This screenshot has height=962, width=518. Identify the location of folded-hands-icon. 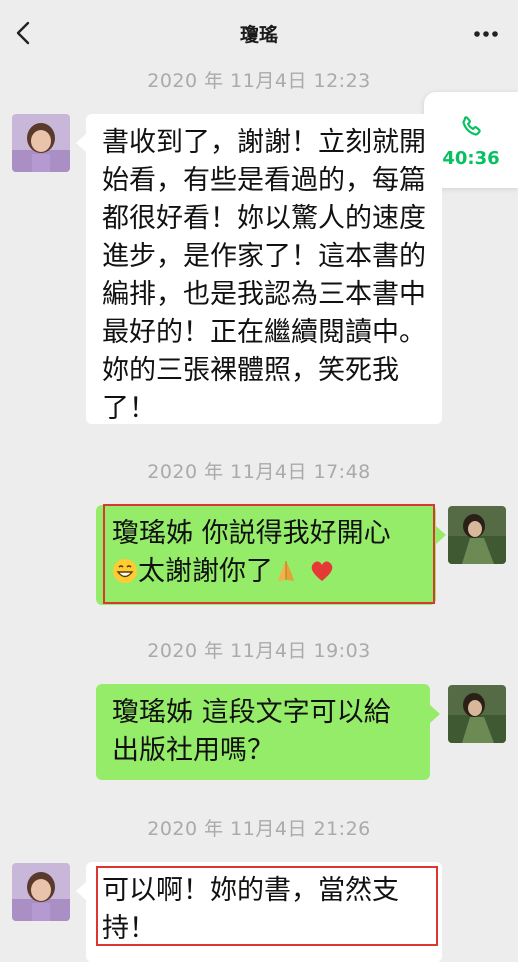
(286, 571).